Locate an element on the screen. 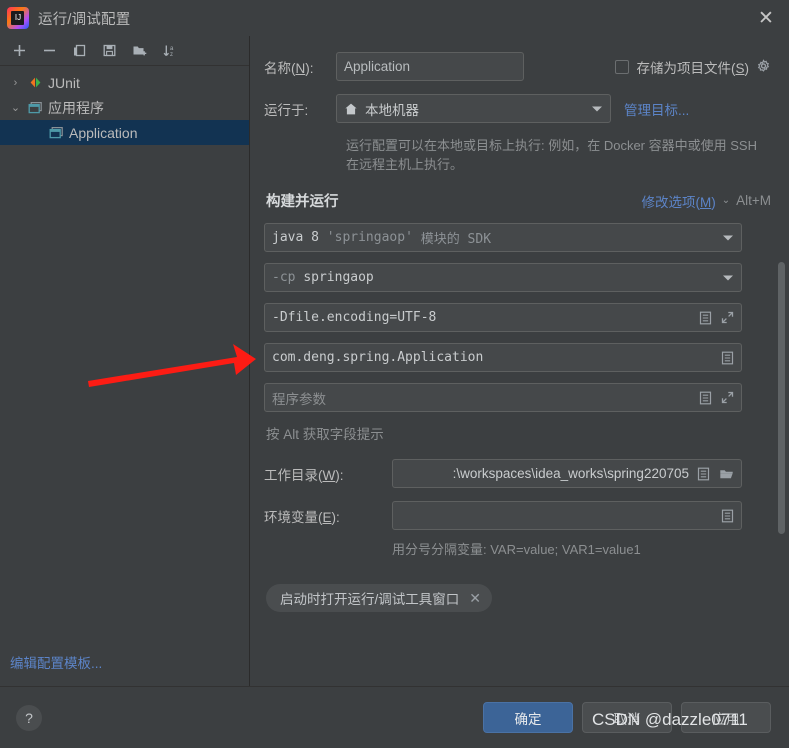 The image size is (789, 748). junit-icon is located at coordinates (35, 82).